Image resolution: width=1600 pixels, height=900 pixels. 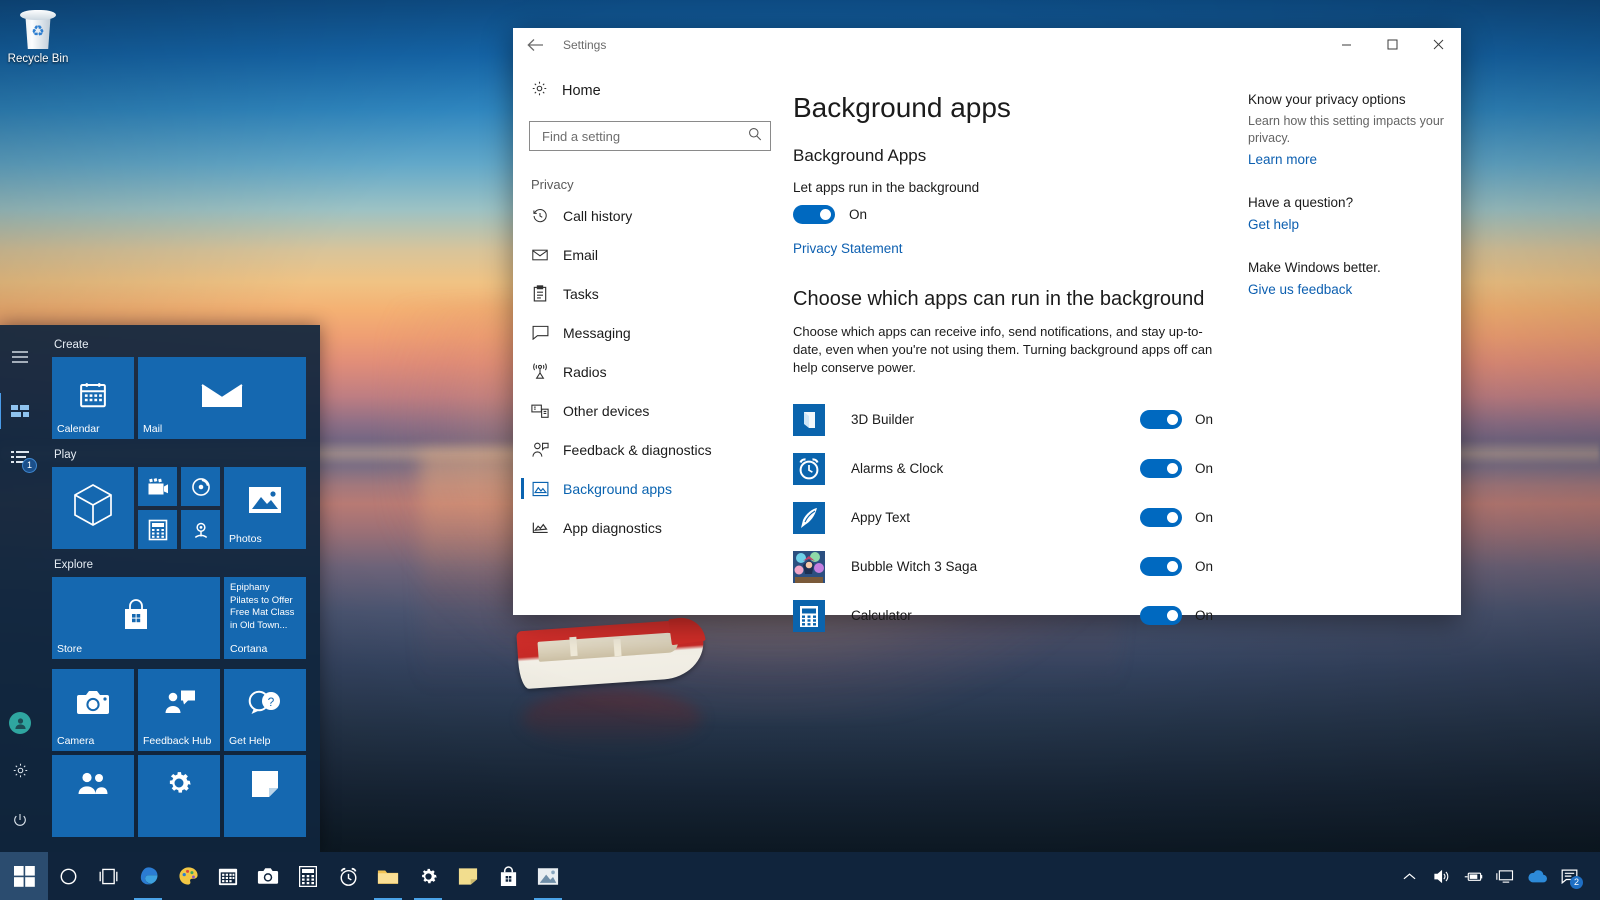 What do you see at coordinates (883, 419) in the screenshot?
I see `app-name: 3D Builder` at bounding box center [883, 419].